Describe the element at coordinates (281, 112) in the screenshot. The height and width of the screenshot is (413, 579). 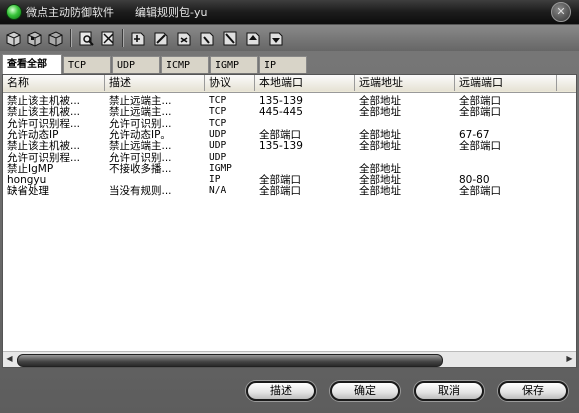
I see `cell-local-port: 445-445` at that location.